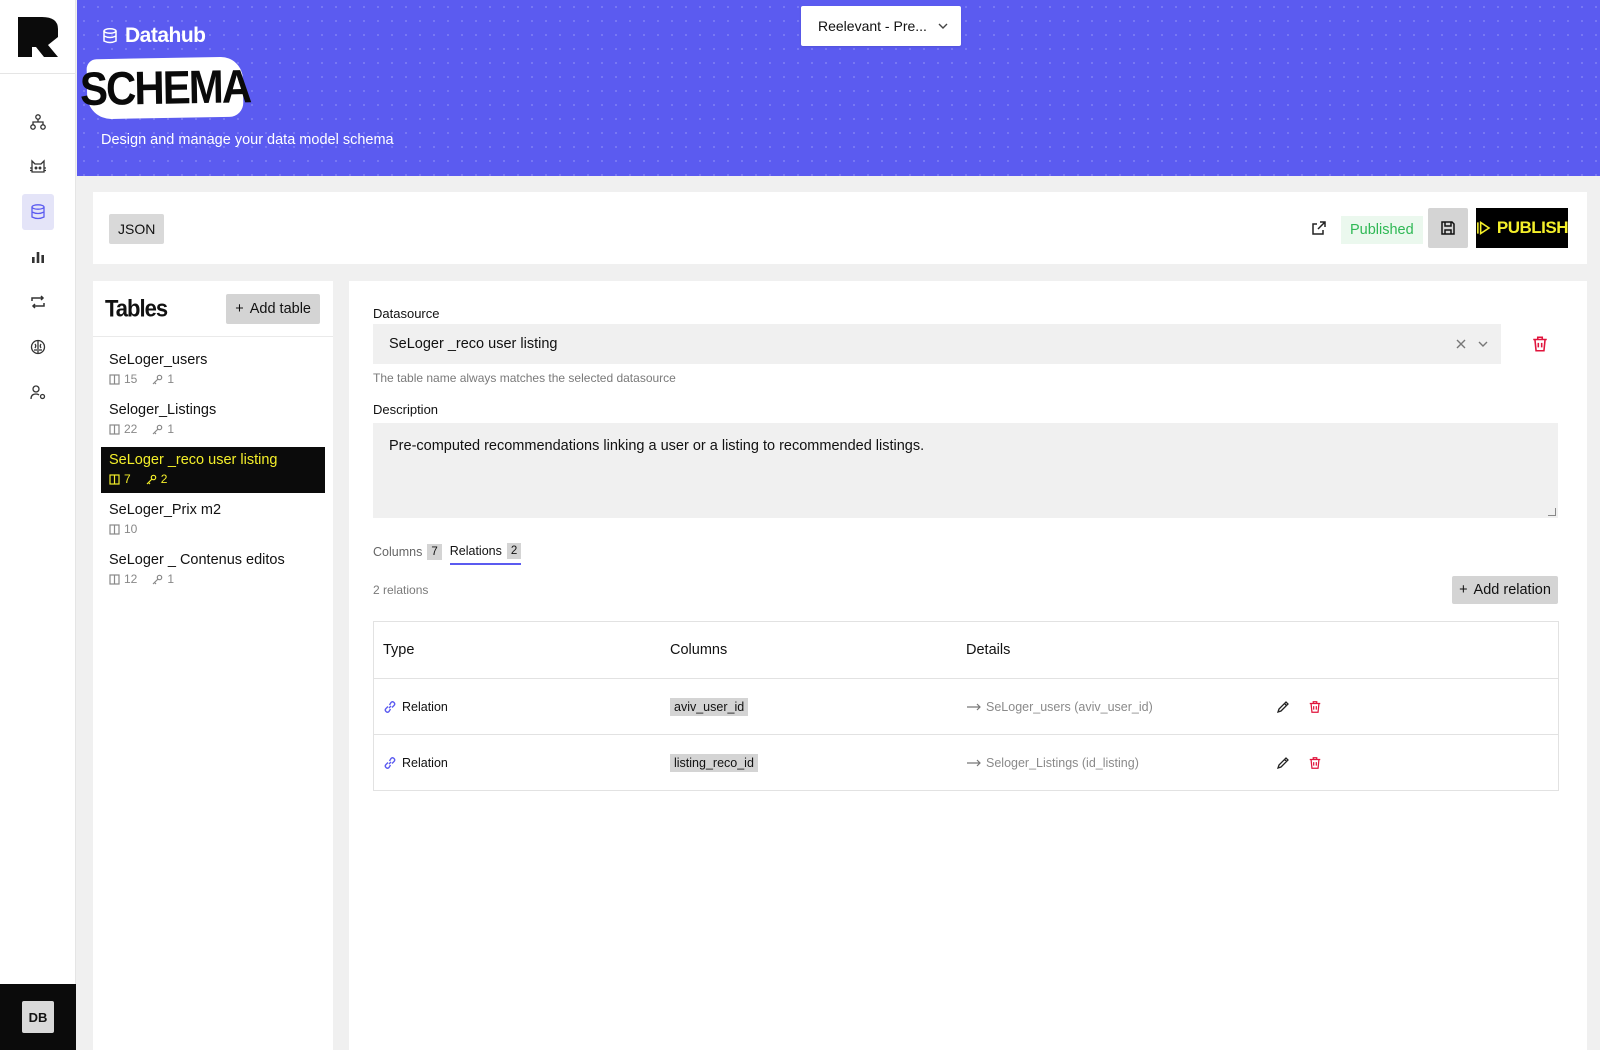  I want to click on schema-toolbar: JSON Published PUBLISH, so click(840, 228).